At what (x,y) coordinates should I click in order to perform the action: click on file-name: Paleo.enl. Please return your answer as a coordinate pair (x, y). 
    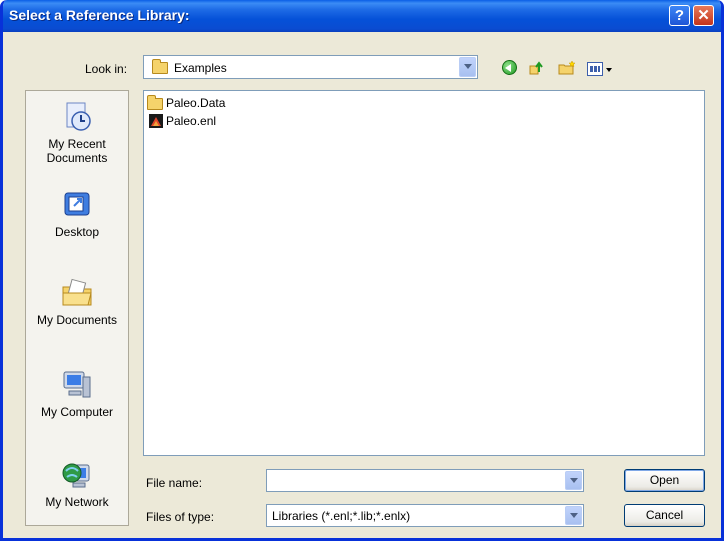
    Looking at the image, I should click on (191, 121).